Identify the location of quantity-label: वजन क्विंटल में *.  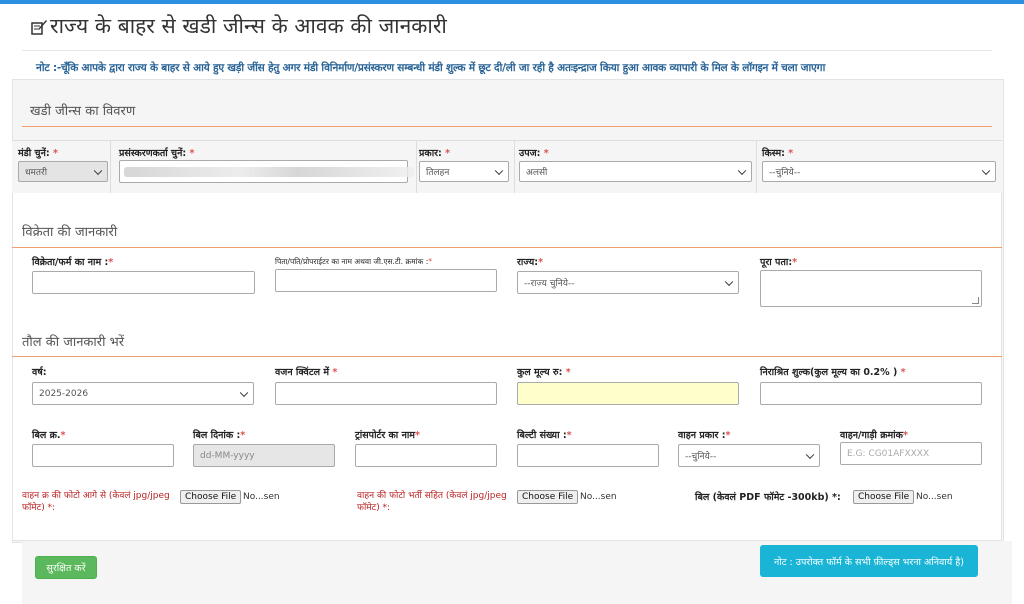
(306, 372).